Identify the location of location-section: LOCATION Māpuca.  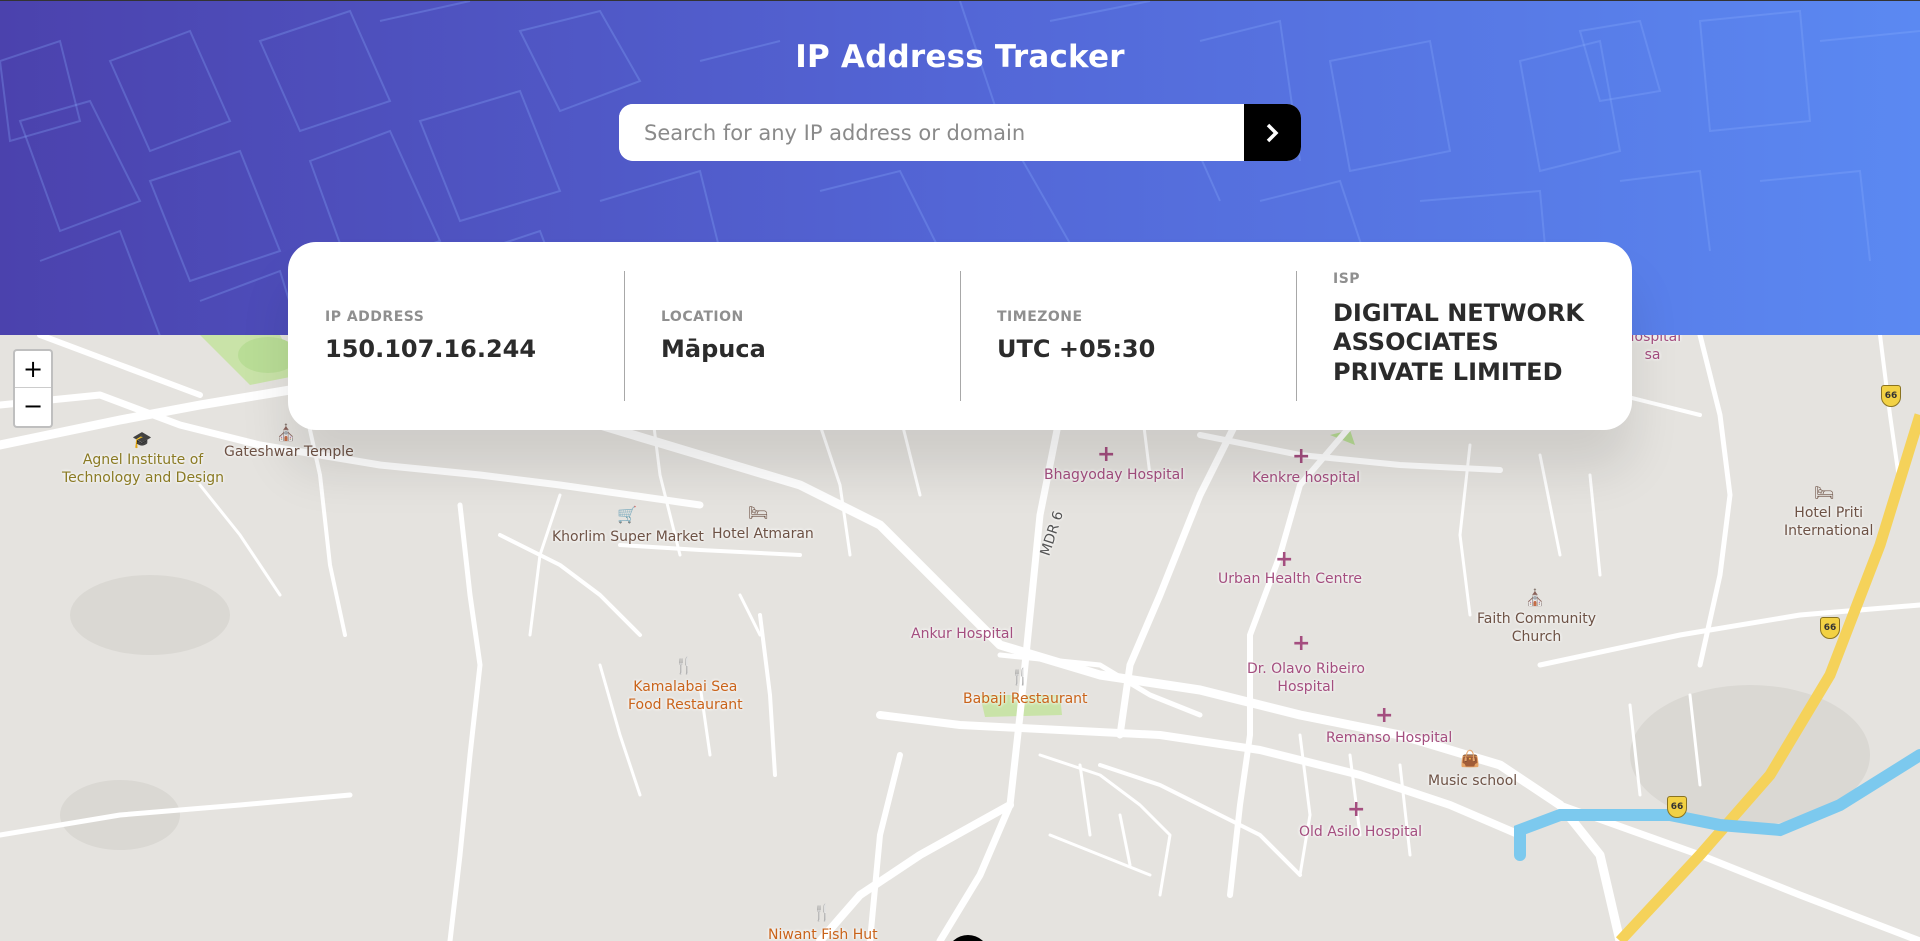
(792, 336).